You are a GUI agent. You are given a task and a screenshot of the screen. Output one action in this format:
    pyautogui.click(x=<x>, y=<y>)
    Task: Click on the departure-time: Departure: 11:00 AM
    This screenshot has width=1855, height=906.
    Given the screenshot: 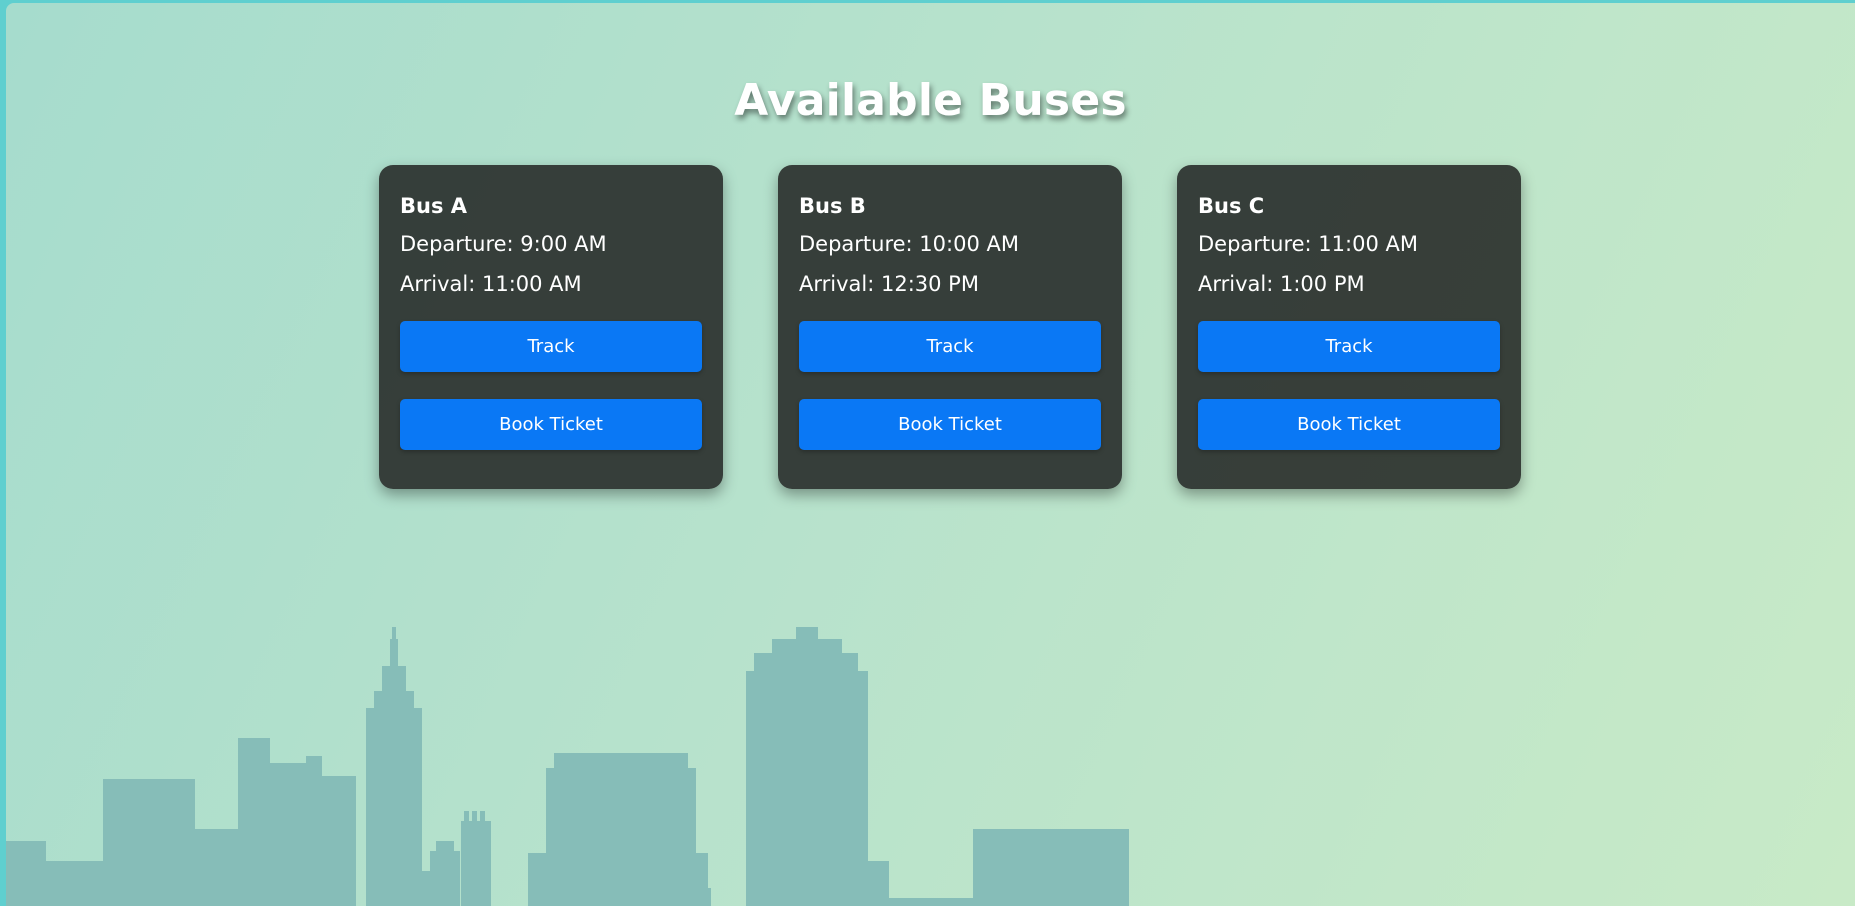 What is the action you would take?
    pyautogui.click(x=1308, y=244)
    